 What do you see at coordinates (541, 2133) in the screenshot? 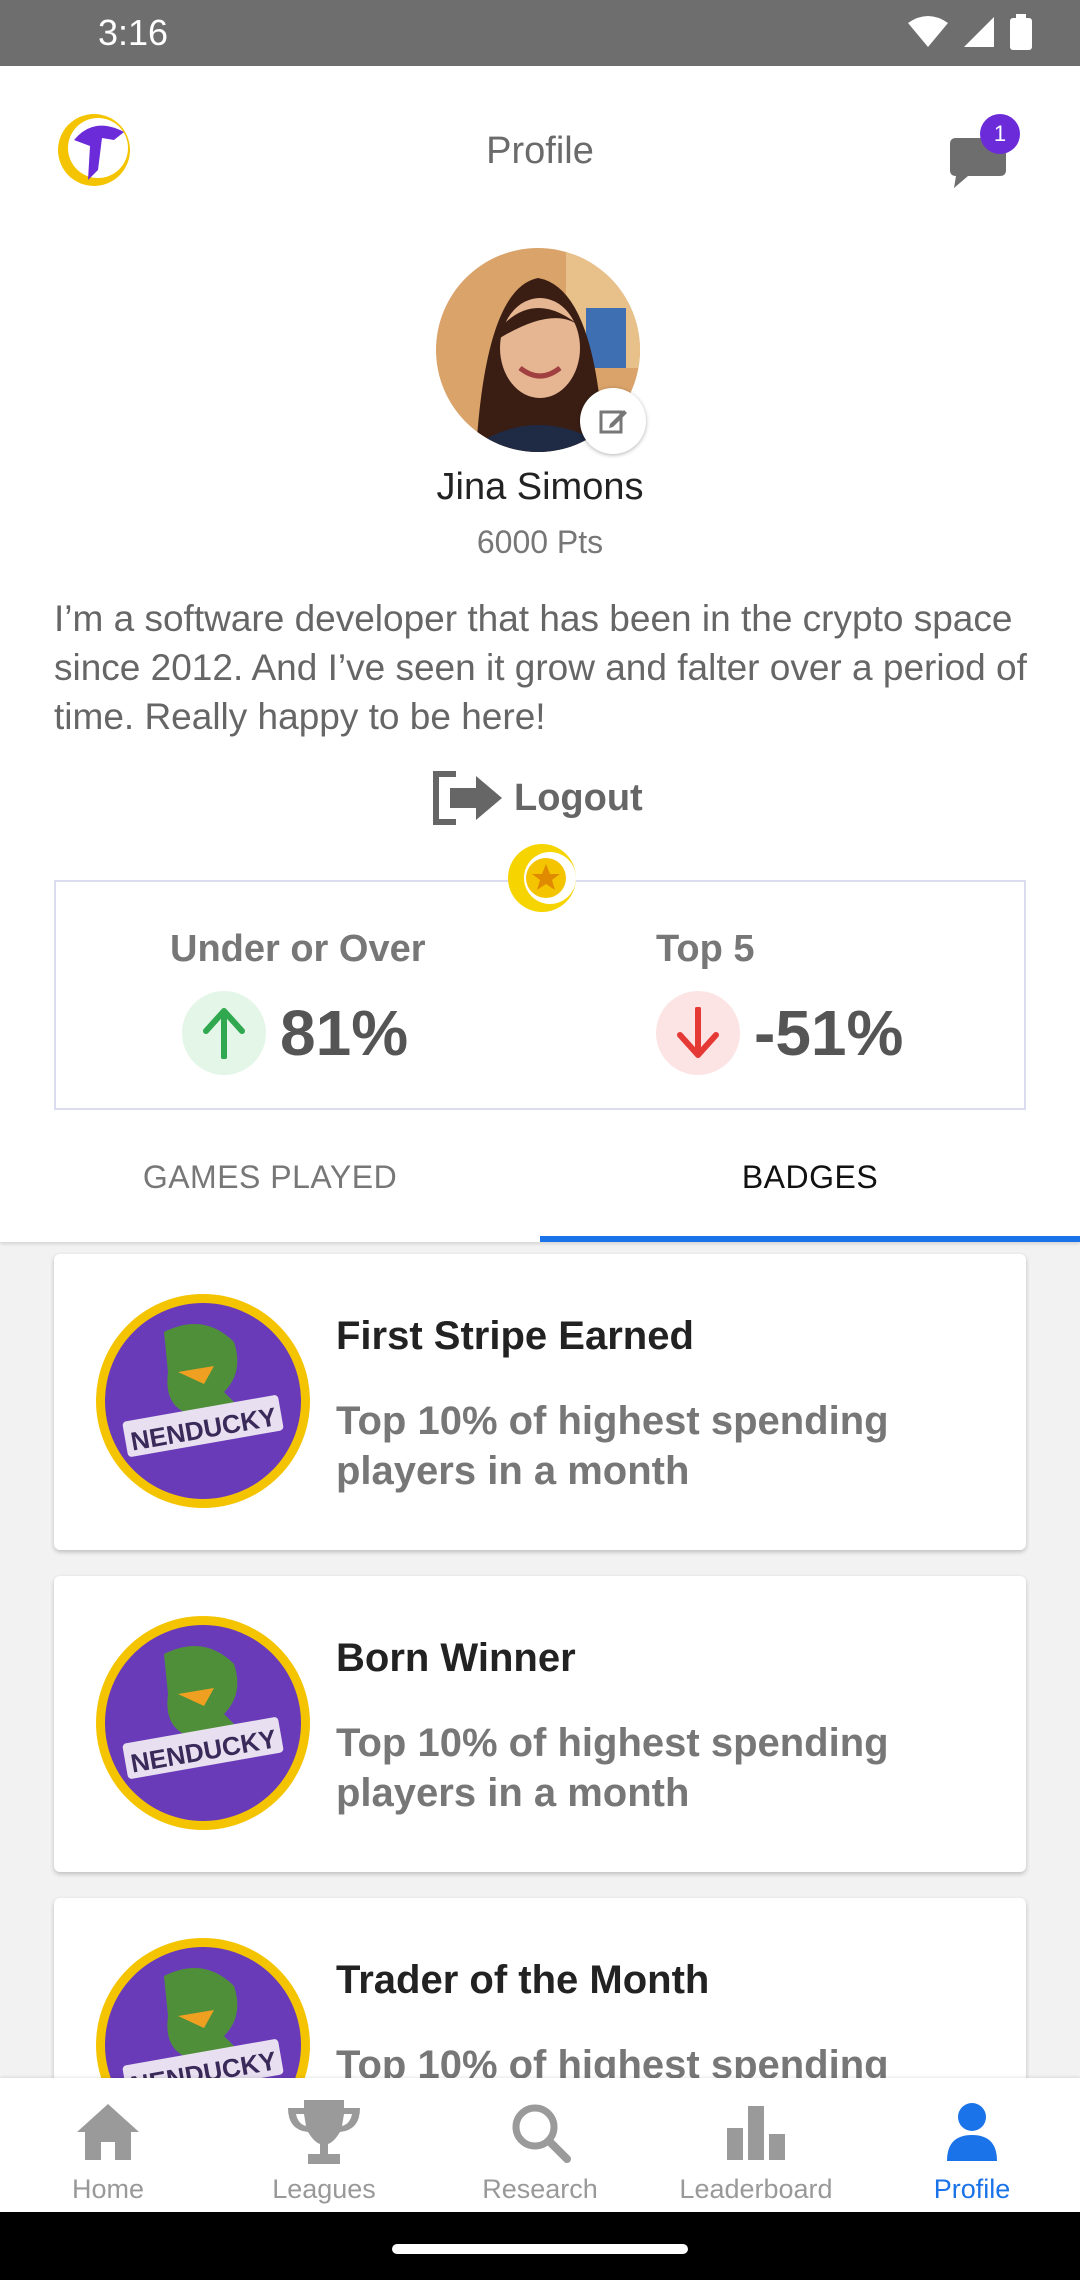
I see `search-icon` at bounding box center [541, 2133].